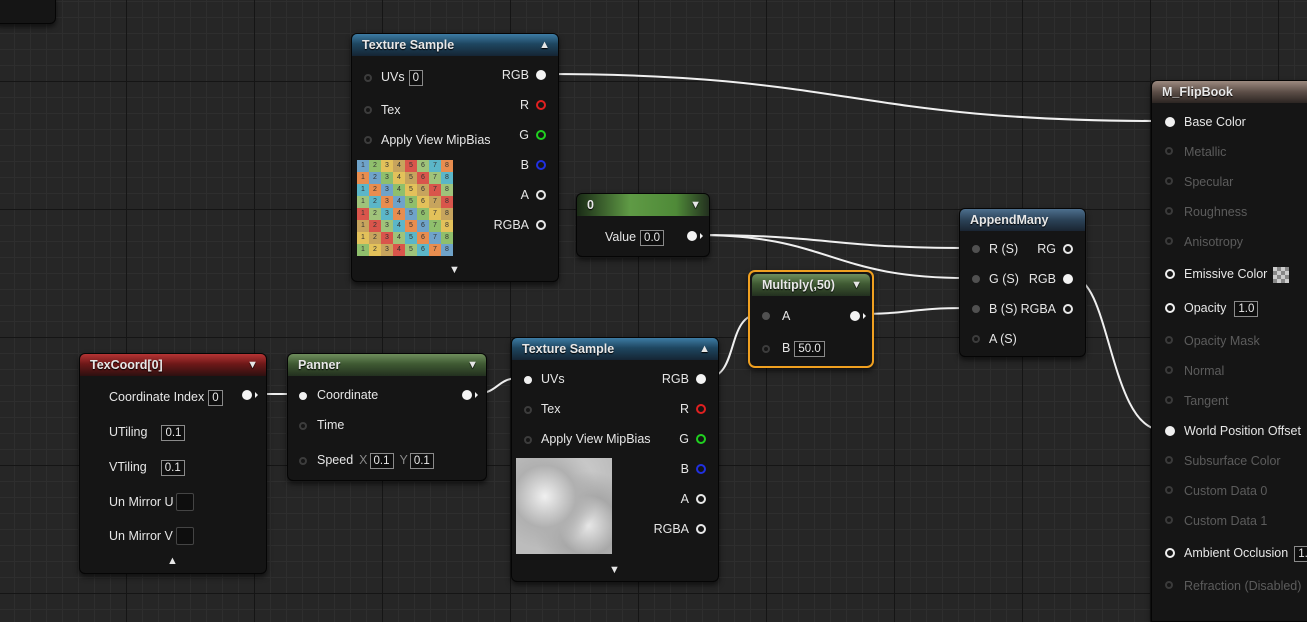 This screenshot has width=1307, height=622. Describe the element at coordinates (348, 395) in the screenshot. I see `coordinate-label: Coordinate` at that location.